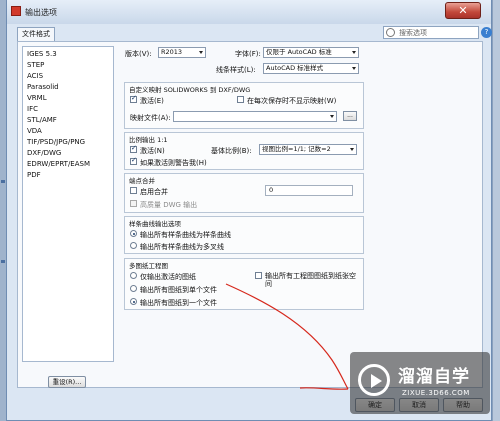 This screenshot has width=500, height=421. I want to click on no-show-map-label: 在每次保存时不显示映射(W), so click(292, 101).